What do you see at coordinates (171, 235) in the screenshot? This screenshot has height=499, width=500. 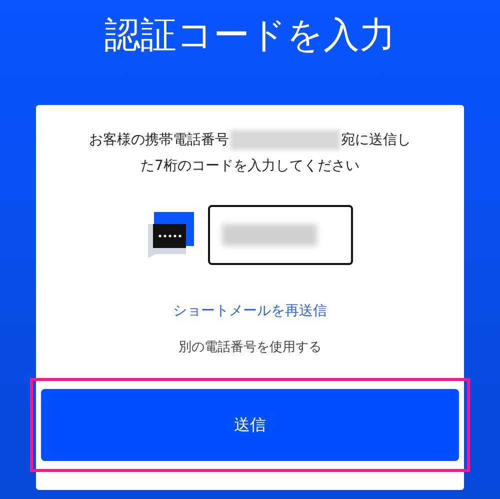 I see `chat-bubble-icon` at bounding box center [171, 235].